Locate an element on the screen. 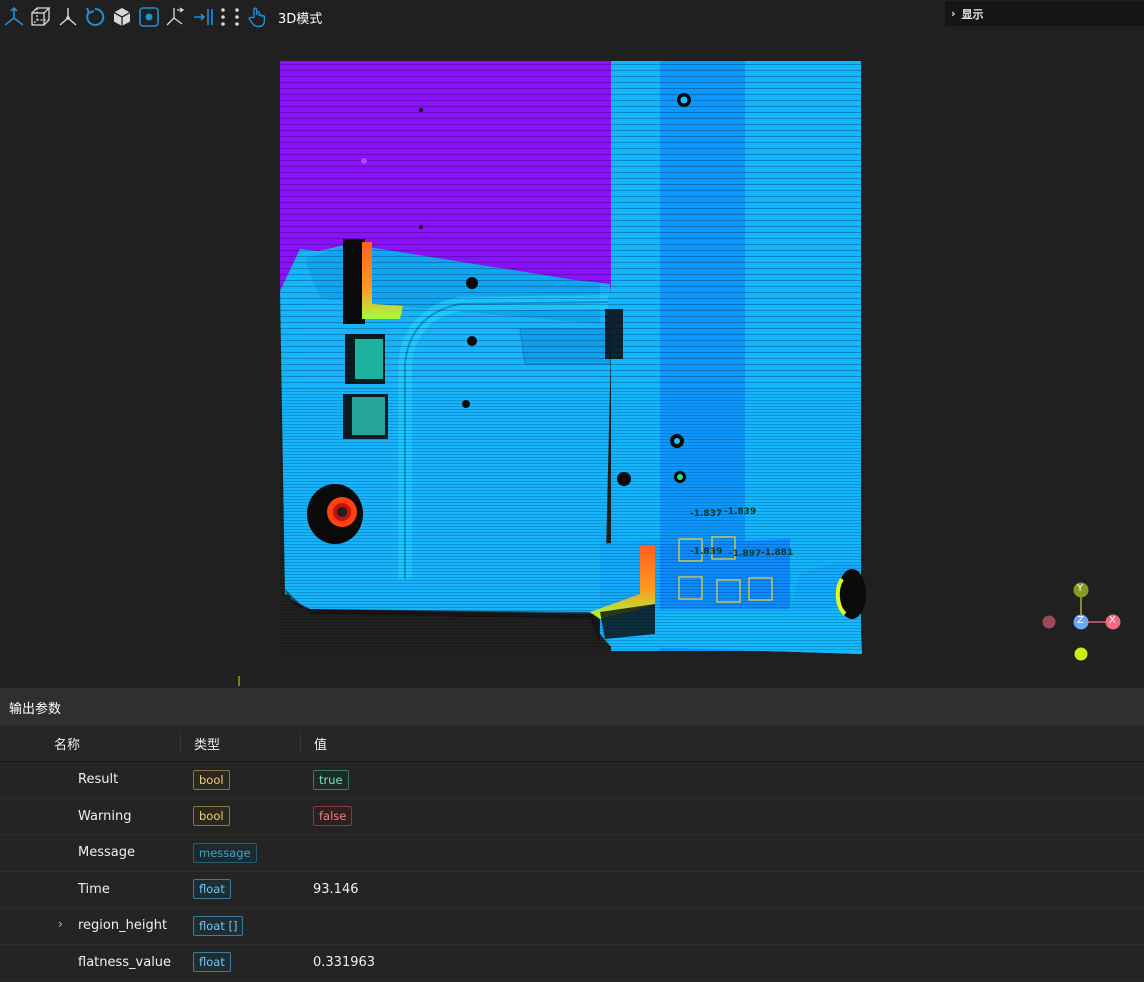 The width and height of the screenshot is (1144, 982). axis-y-label: Y is located at coordinates (1080, 588).